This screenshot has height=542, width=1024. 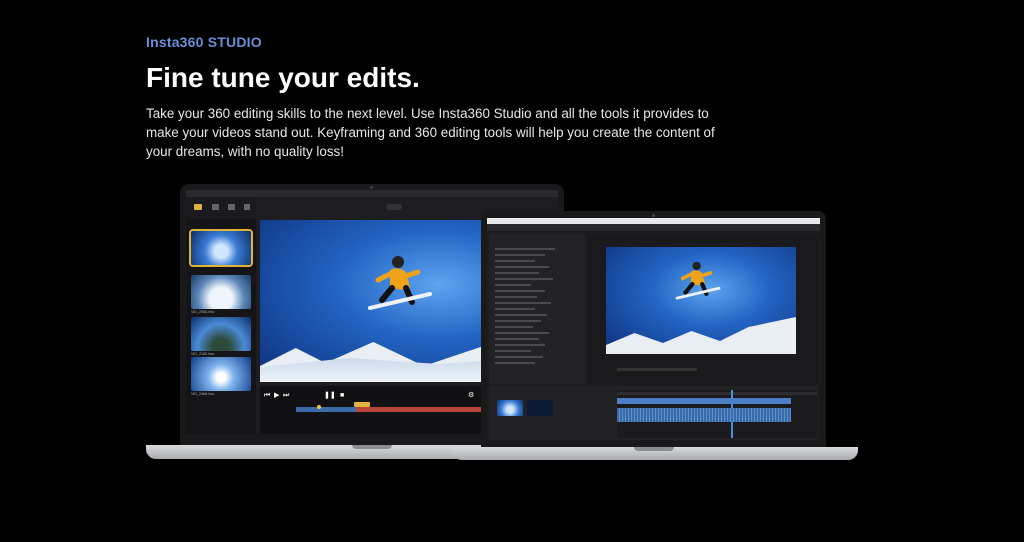 I want to click on media-label-2: VID_2068.insv, so click(x=203, y=312).